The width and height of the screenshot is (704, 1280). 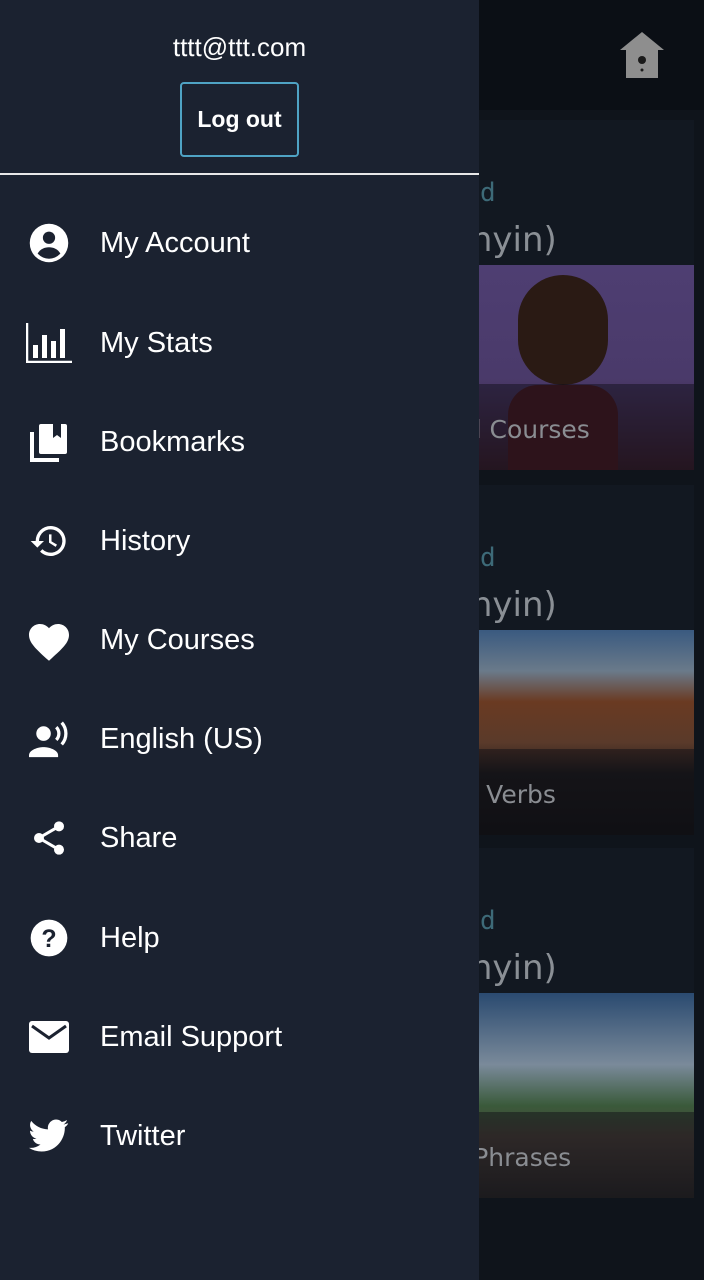 I want to click on menu-item-my-courses: My Courses, so click(x=239, y=640).